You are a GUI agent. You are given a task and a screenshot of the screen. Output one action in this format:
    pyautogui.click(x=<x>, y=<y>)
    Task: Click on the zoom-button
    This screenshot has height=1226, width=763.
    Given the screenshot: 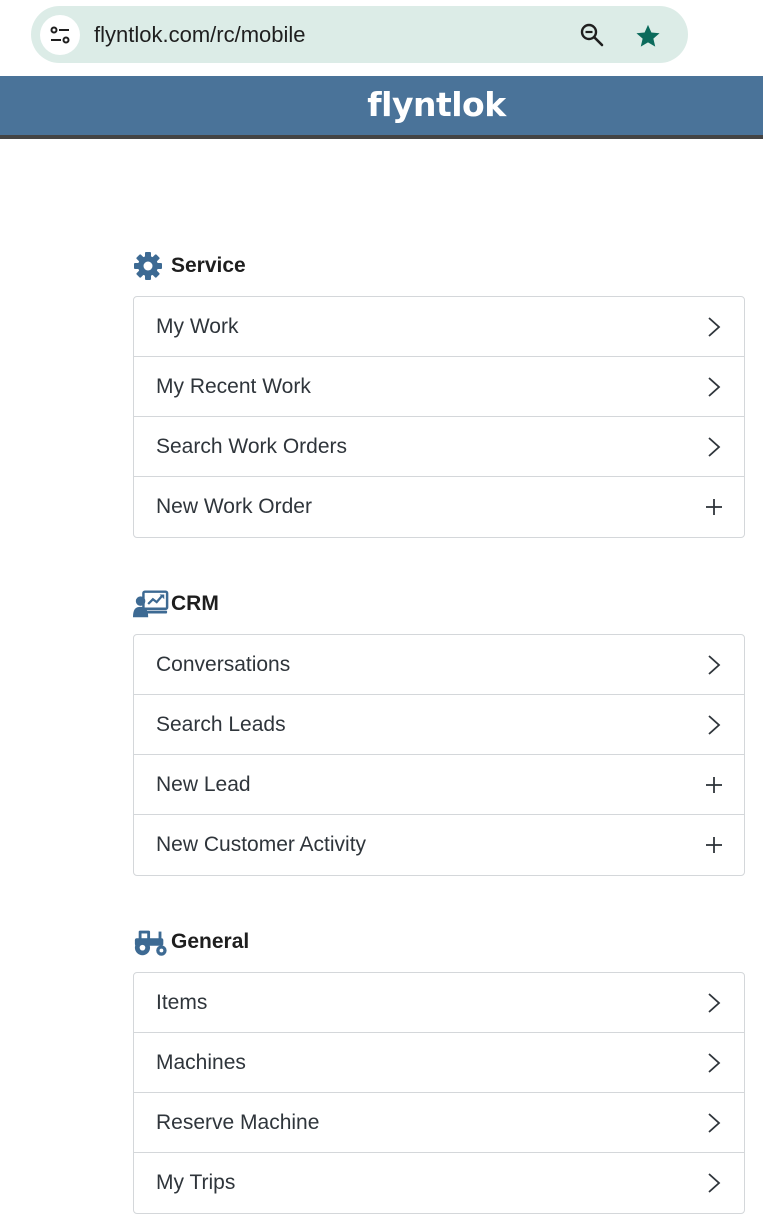 What is the action you would take?
    pyautogui.click(x=592, y=35)
    